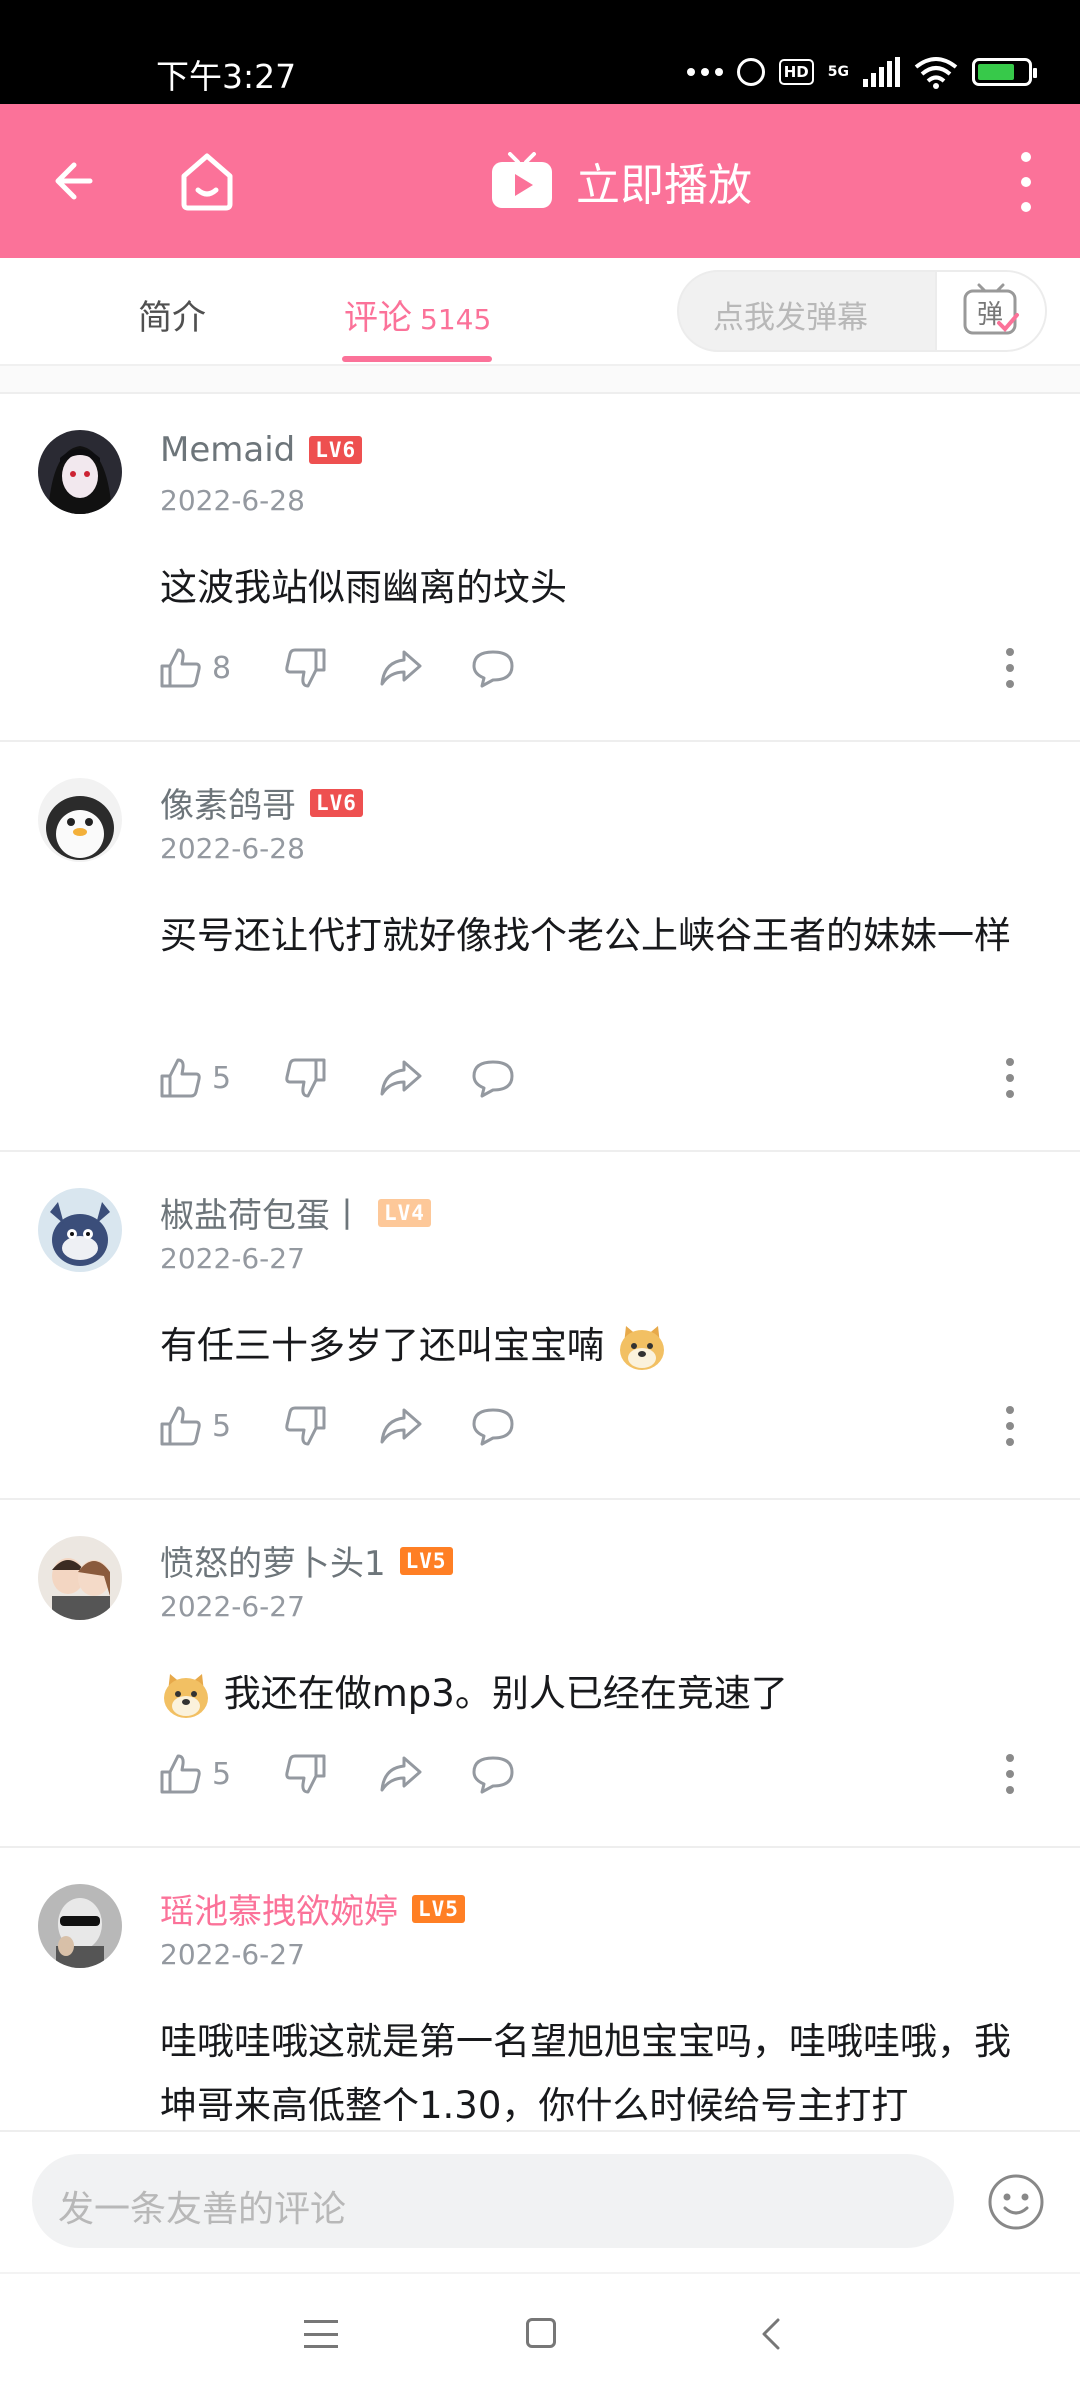  What do you see at coordinates (641, 1347) in the screenshot?
I see `doge-emoji-icon` at bounding box center [641, 1347].